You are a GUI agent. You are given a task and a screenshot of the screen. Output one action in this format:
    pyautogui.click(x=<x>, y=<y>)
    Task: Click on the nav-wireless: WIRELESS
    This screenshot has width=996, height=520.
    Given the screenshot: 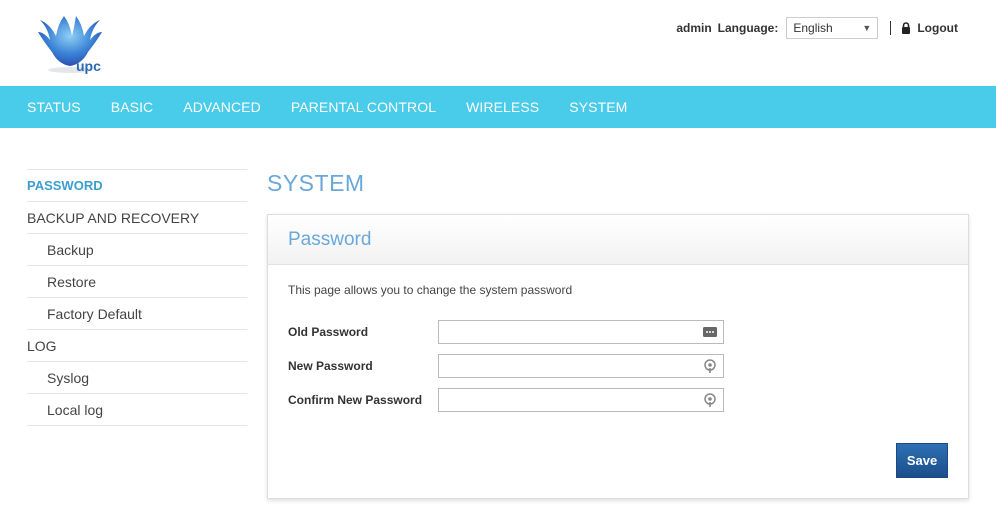 What is the action you would take?
    pyautogui.click(x=502, y=107)
    